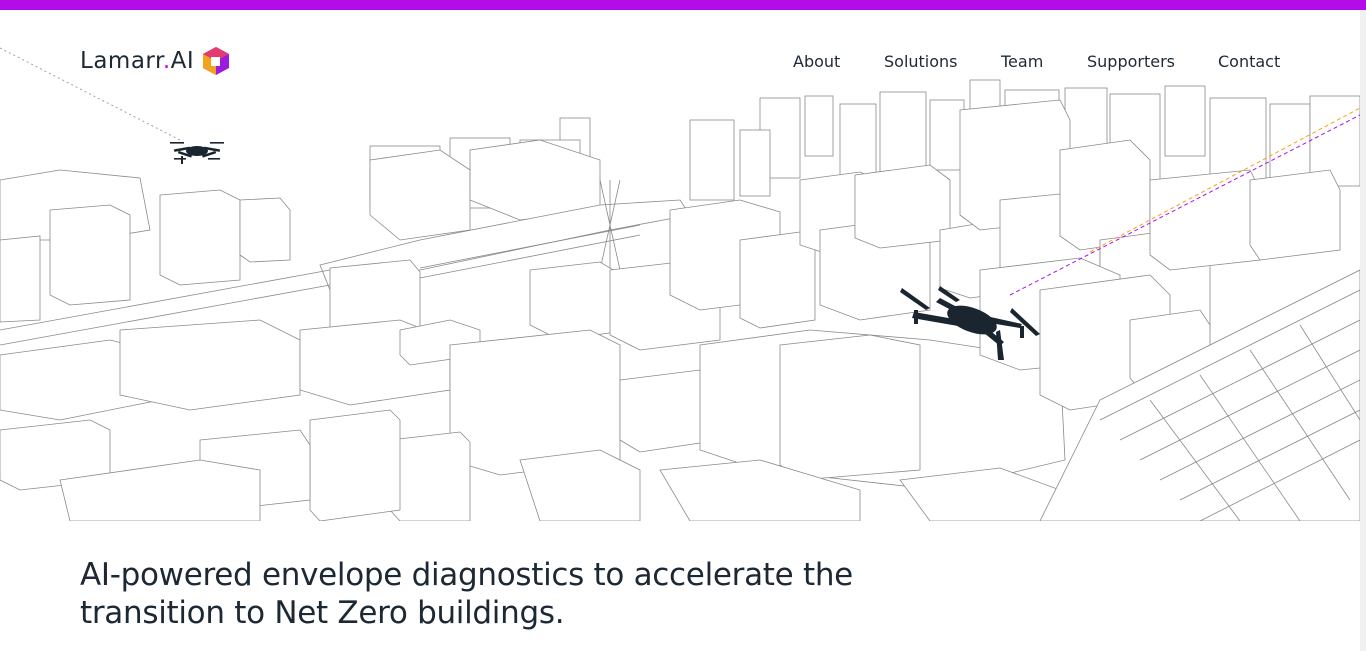 The width and height of the screenshot is (1366, 651). What do you see at coordinates (1363, 330) in the screenshot?
I see `page-scrollbar` at bounding box center [1363, 330].